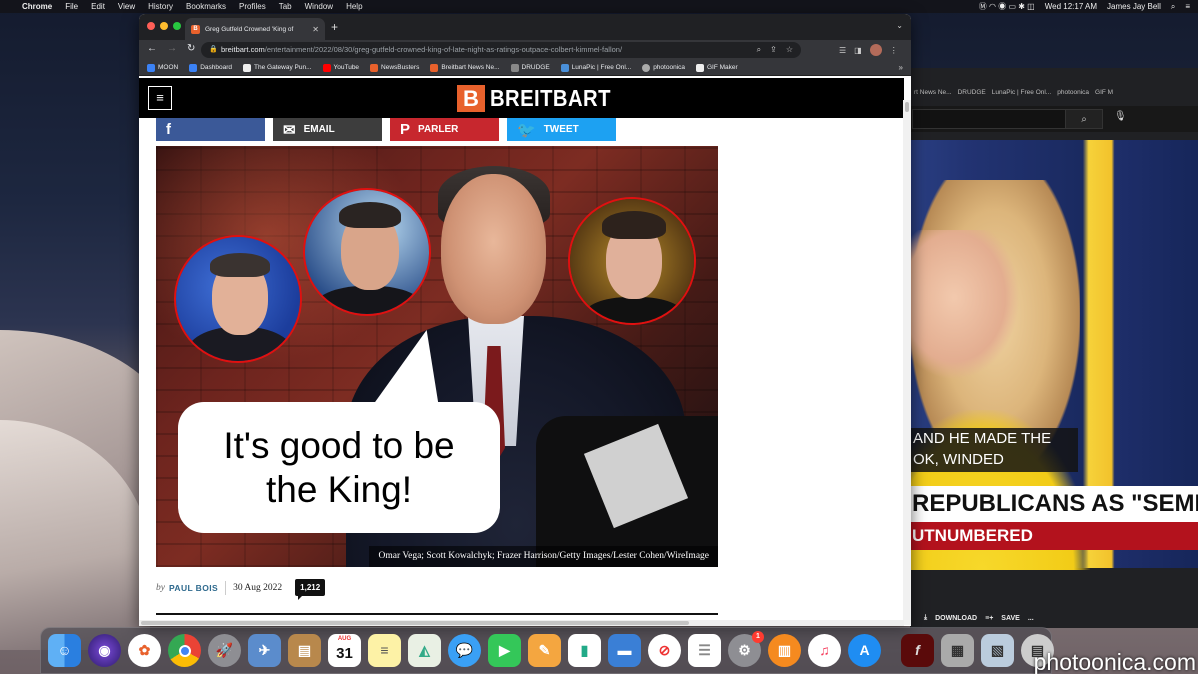 The width and height of the screenshot is (1198, 674). I want to click on bookmark-youtube: YouTube, so click(340, 67).